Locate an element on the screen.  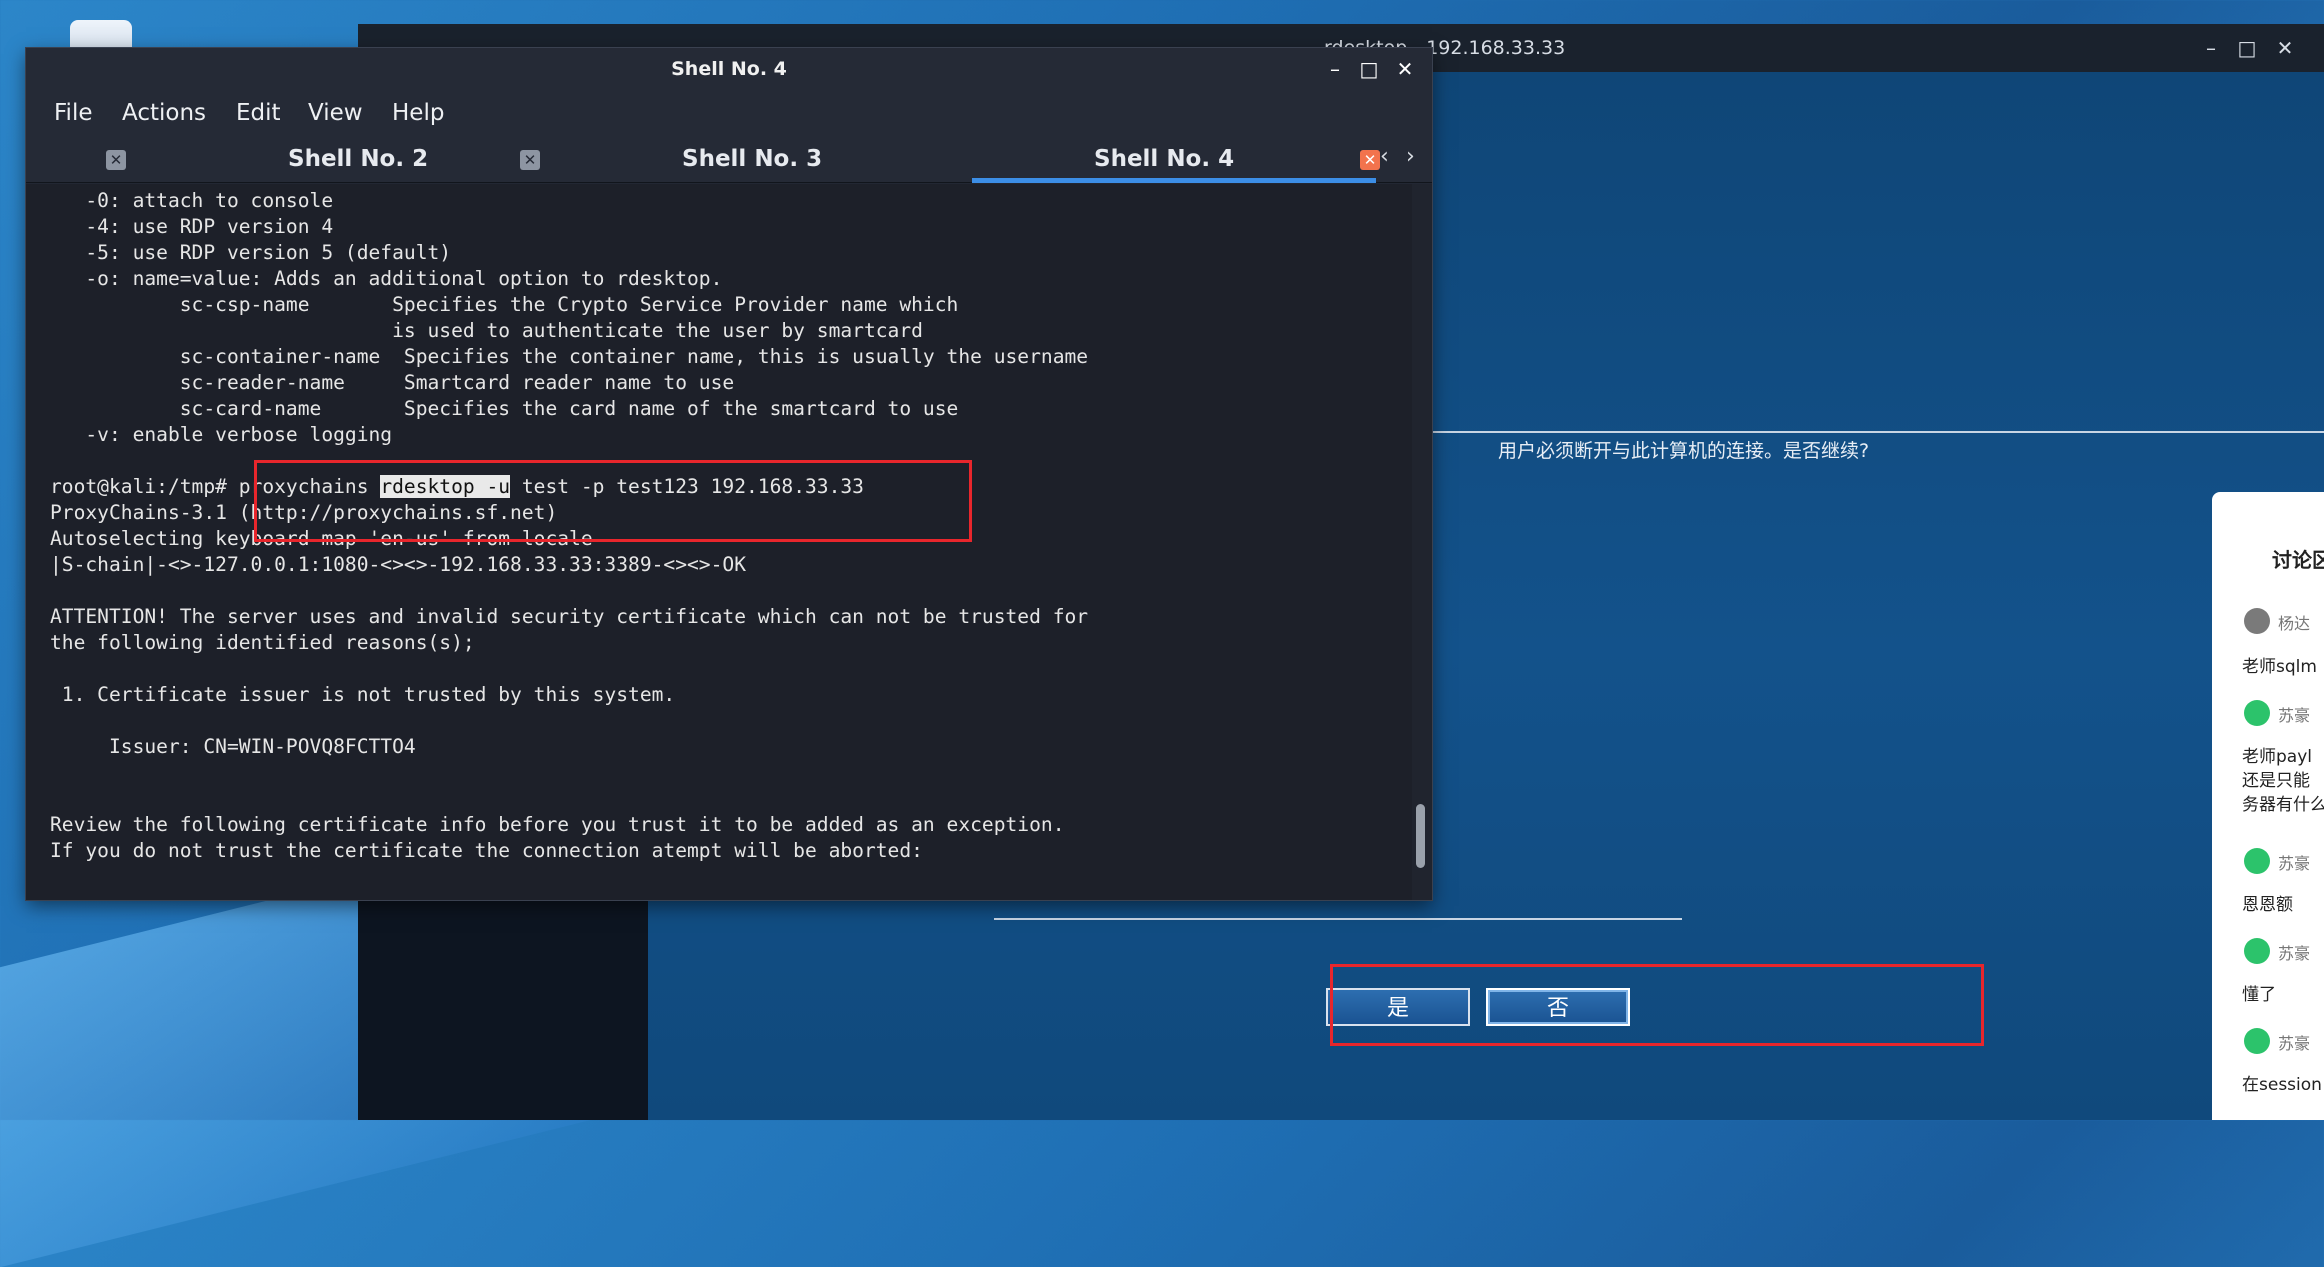
menu-file: File is located at coordinates (73, 113).